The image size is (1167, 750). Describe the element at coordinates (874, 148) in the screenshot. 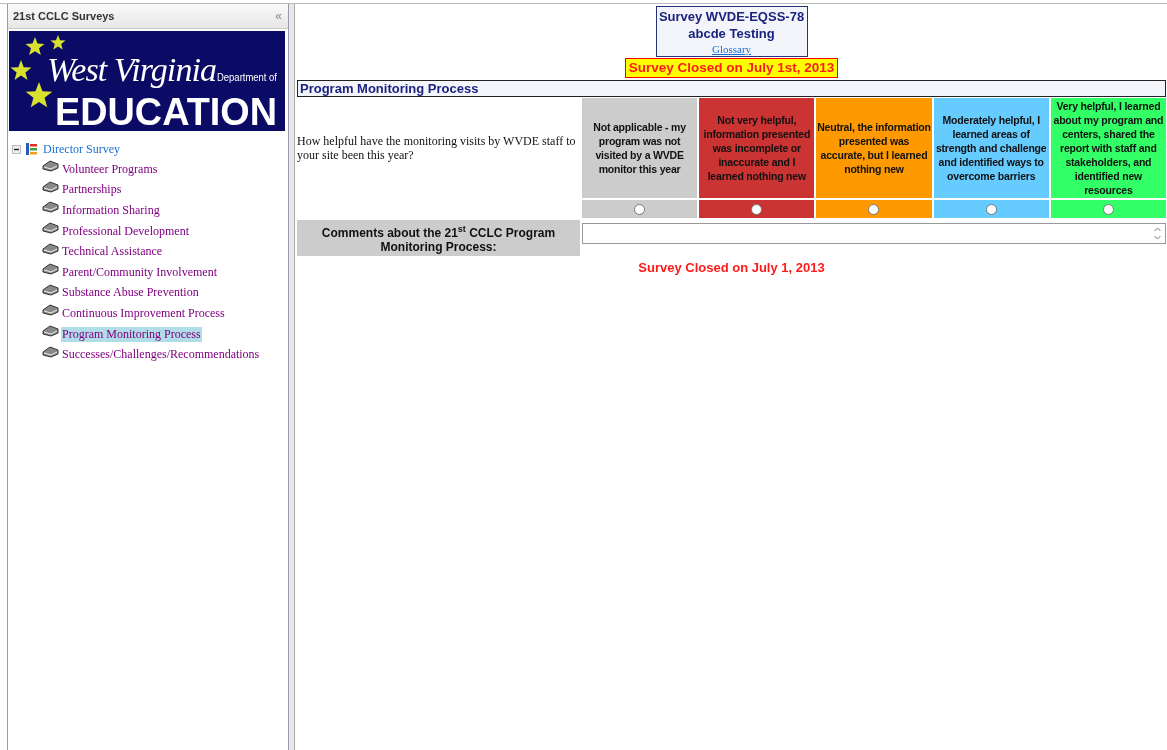

I see `option-header: Neutral, the information presented was accurate, but I learned nothing new` at that location.